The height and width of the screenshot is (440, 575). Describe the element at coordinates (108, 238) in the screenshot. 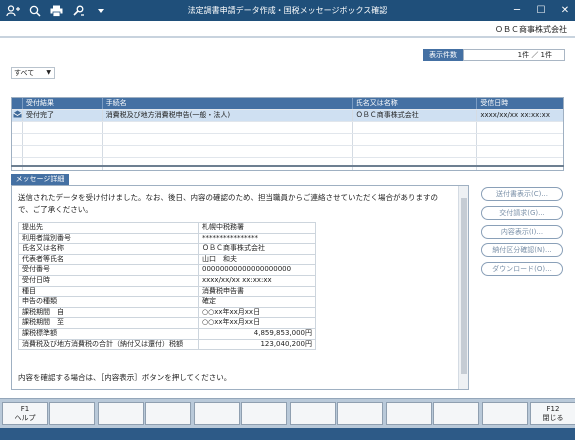

I see `field-label: 利用者識別番号` at that location.